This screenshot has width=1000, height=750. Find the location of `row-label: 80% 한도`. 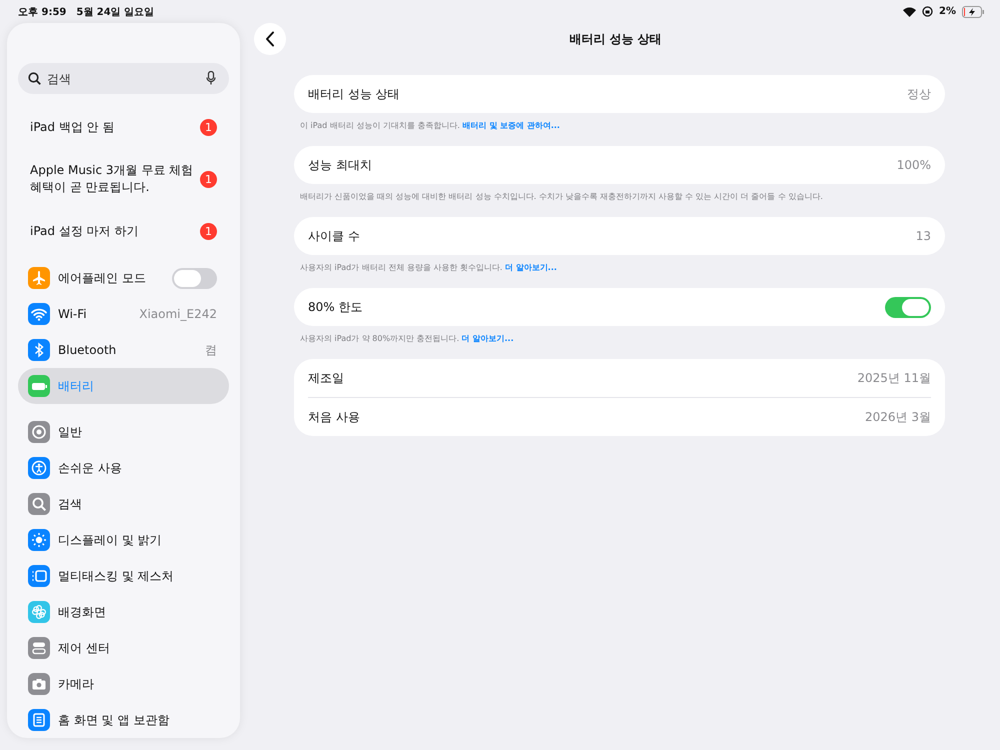

row-label: 80% 한도 is located at coordinates (335, 307).